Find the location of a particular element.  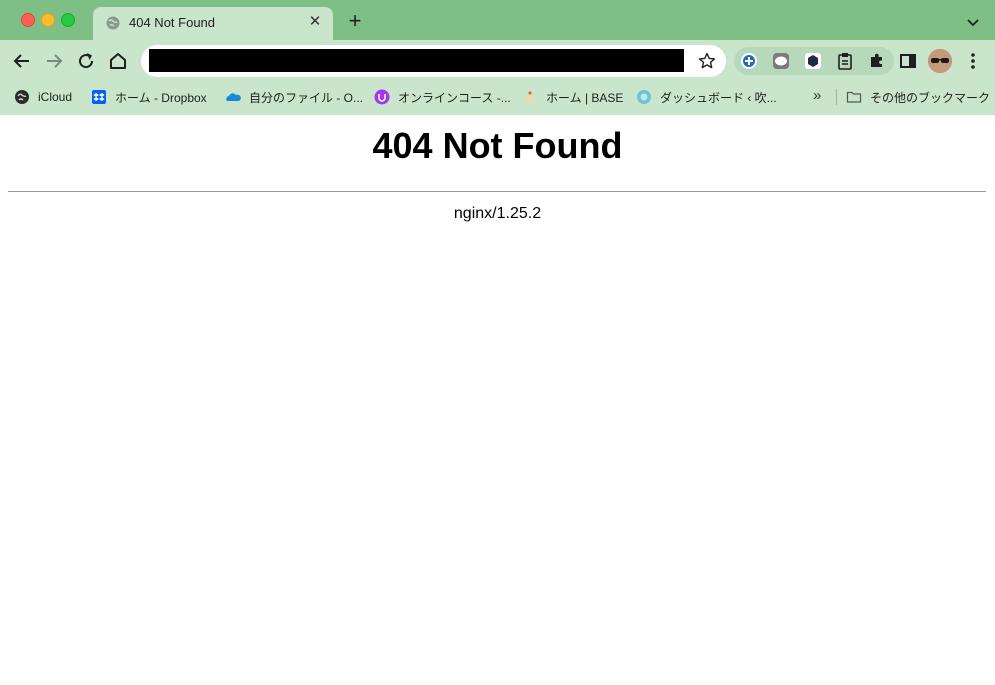

close-window-button is located at coordinates (28, 20).